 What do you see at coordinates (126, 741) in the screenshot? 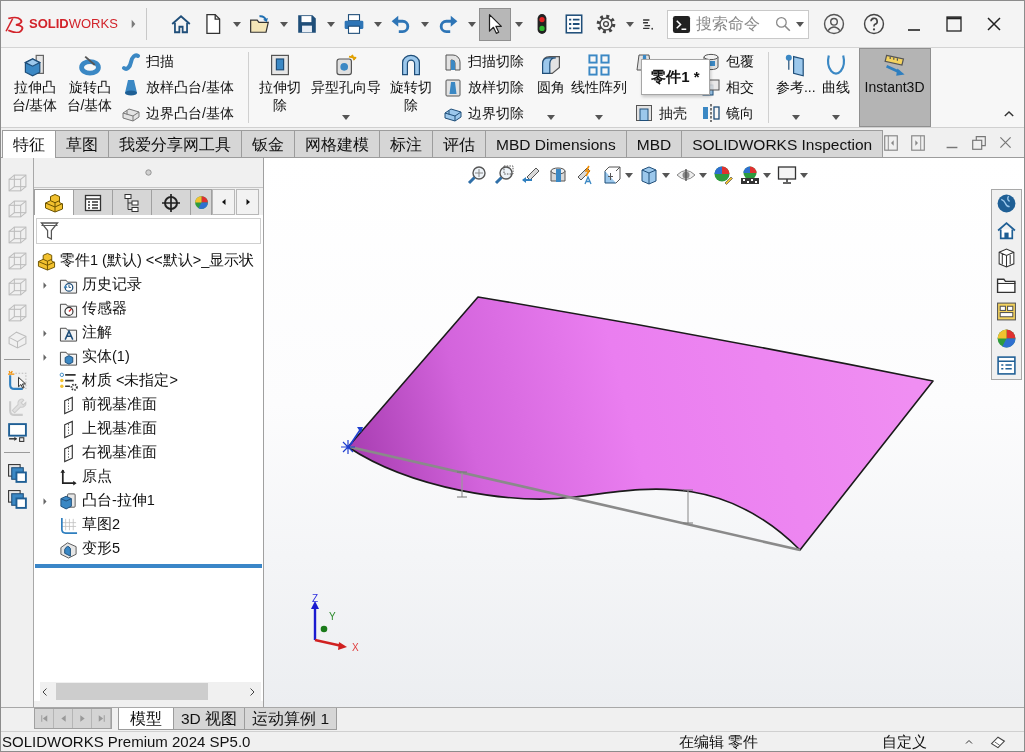
I see `status-text: SOLIDWORKS Premium 2024 SP5.0` at bounding box center [126, 741].